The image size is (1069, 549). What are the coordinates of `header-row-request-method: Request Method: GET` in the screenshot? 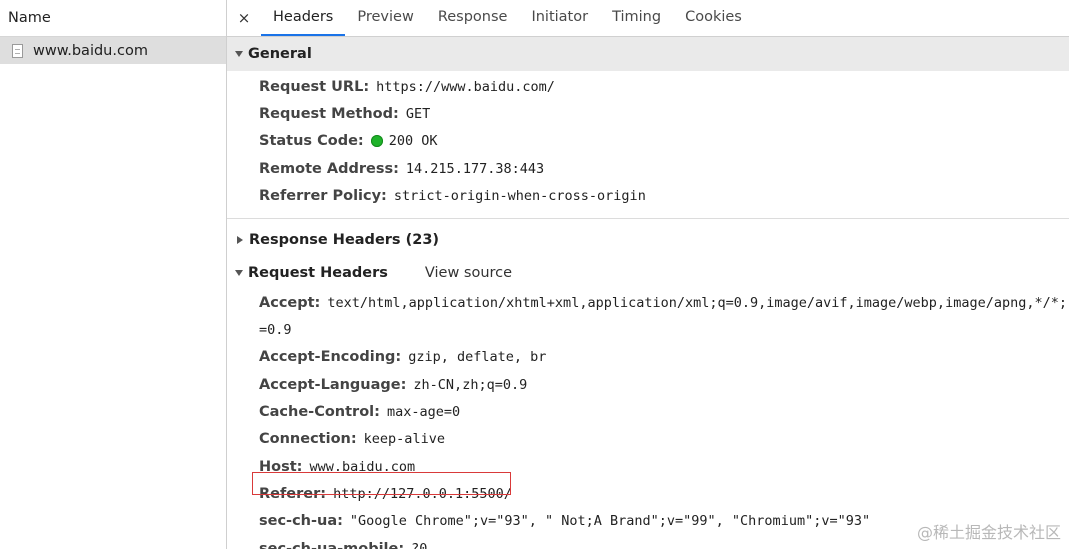 It's located at (648, 113).